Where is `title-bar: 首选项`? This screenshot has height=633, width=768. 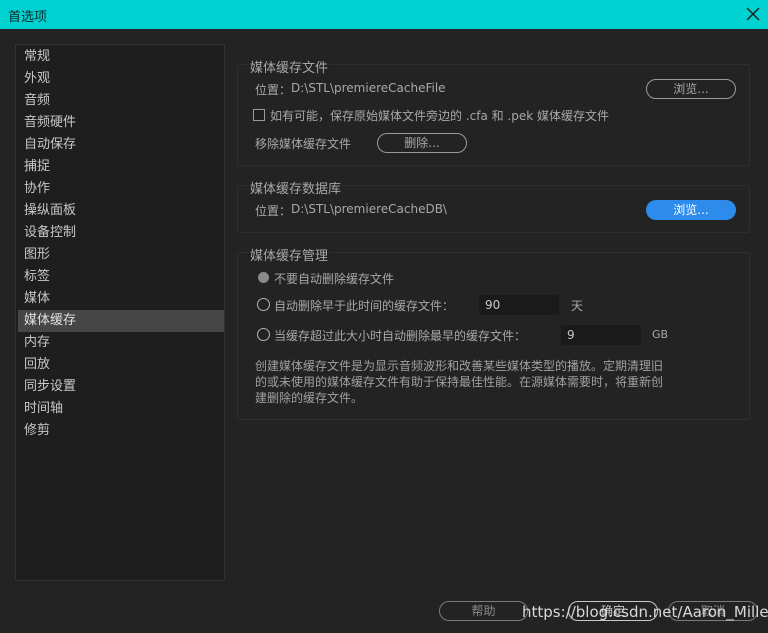
title-bar: 首选项 is located at coordinates (384, 14).